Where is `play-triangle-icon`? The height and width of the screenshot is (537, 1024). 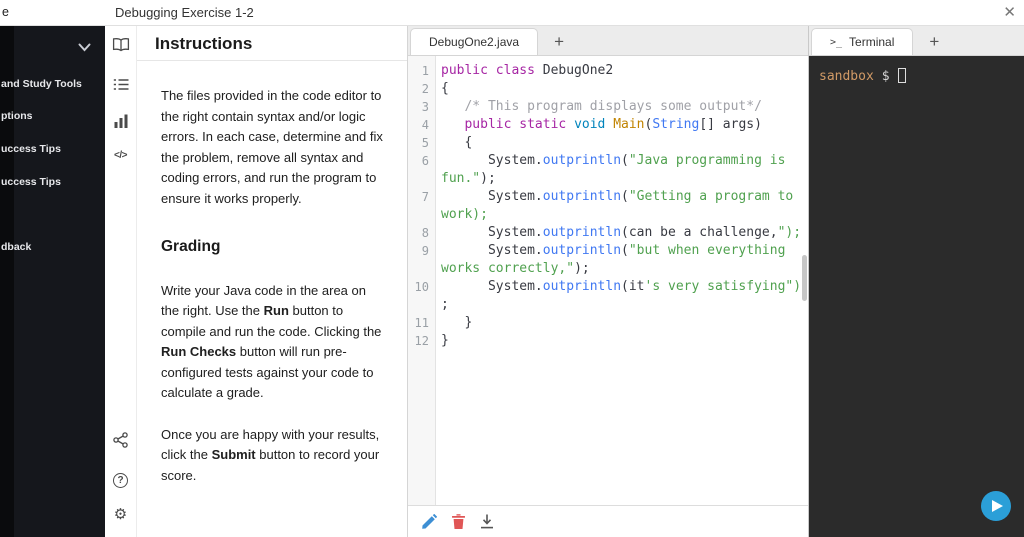
play-triangle-icon is located at coordinates (997, 506).